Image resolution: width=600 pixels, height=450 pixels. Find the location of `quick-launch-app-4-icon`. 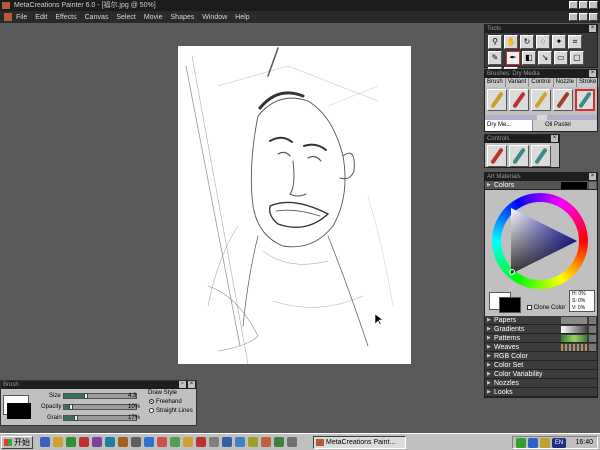

quick-launch-app-4-icon is located at coordinates (123, 442).